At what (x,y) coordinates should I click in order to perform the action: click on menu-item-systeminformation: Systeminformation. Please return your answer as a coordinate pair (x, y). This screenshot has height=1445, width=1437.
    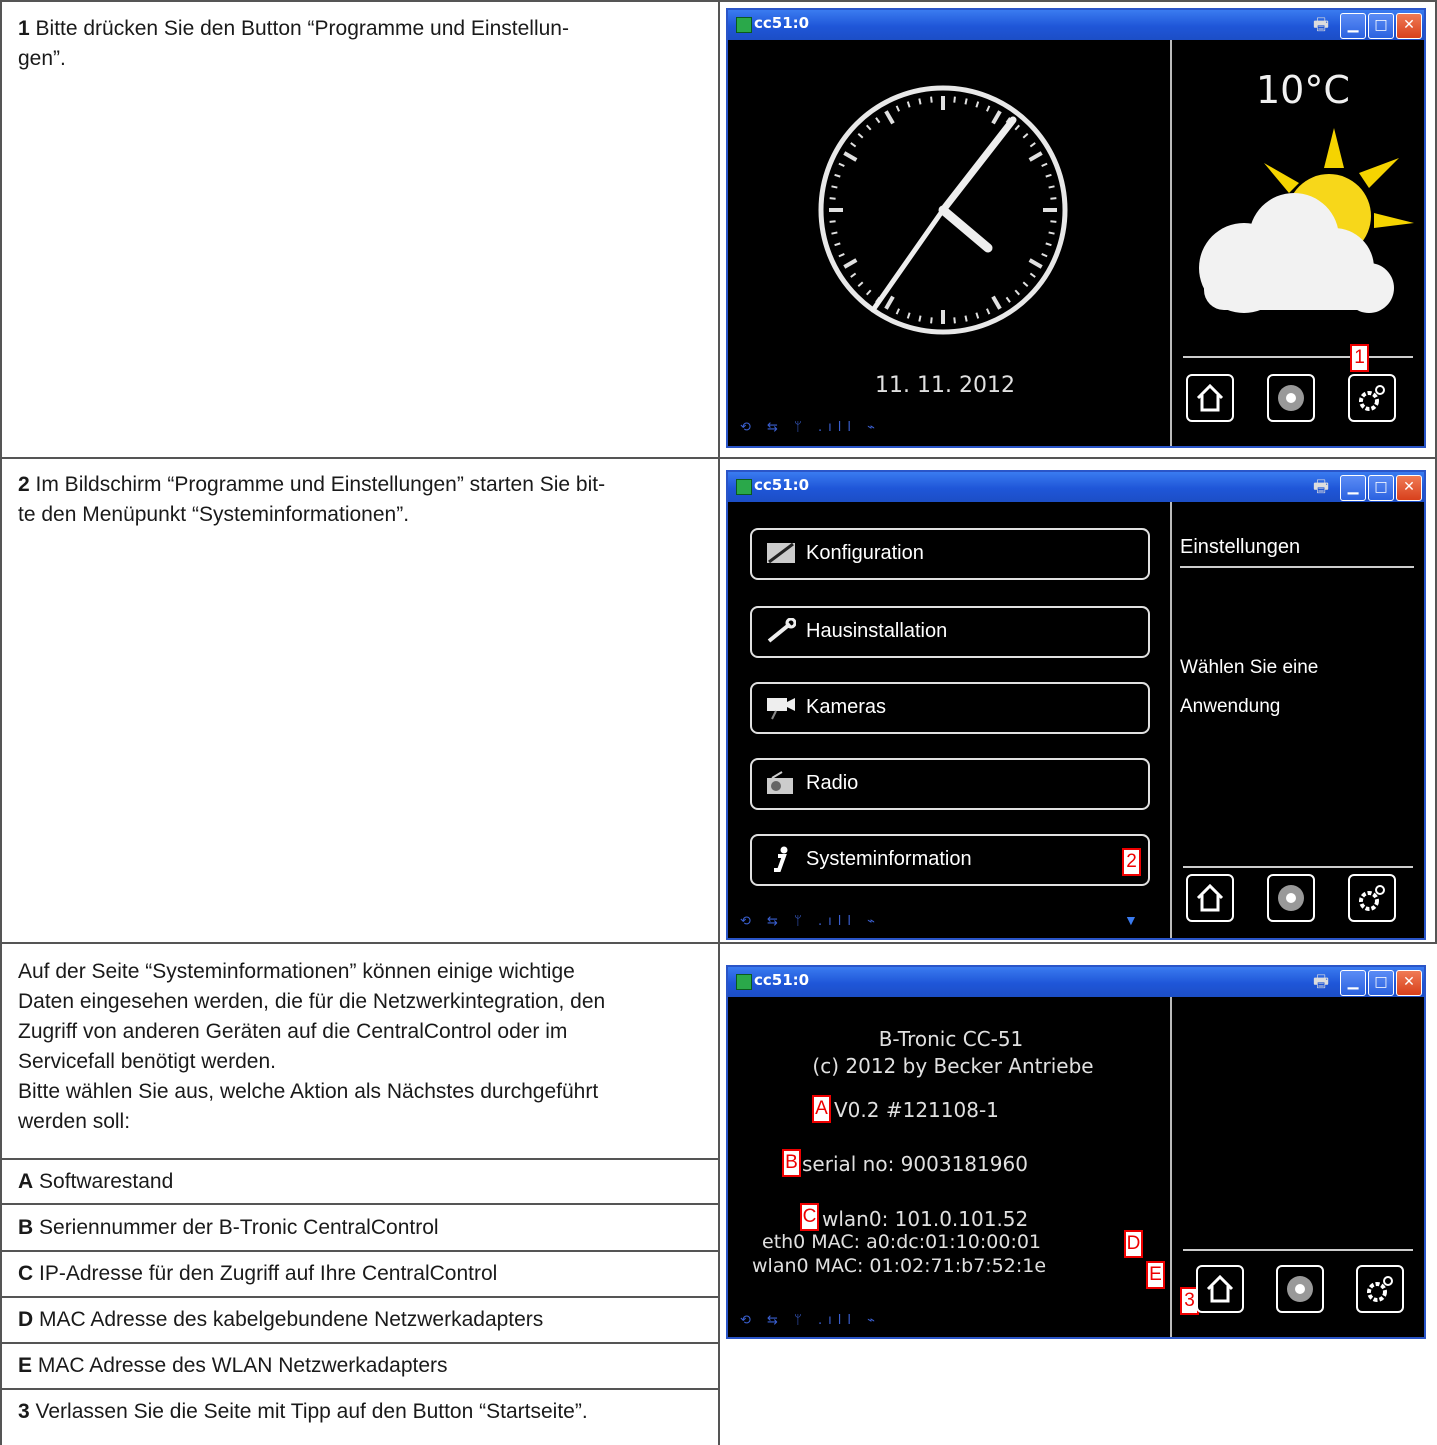
    Looking at the image, I should click on (950, 860).